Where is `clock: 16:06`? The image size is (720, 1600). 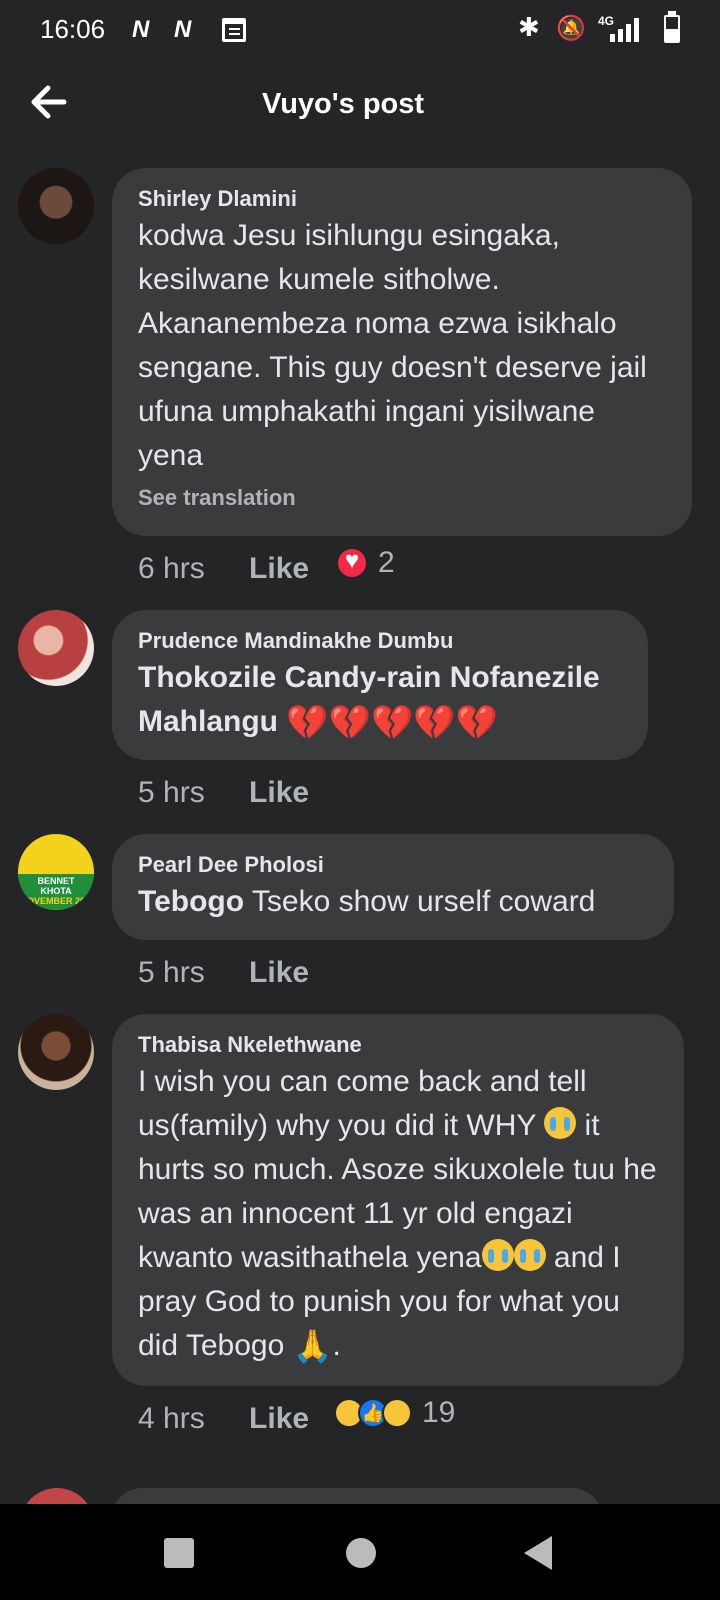 clock: 16:06 is located at coordinates (73, 29).